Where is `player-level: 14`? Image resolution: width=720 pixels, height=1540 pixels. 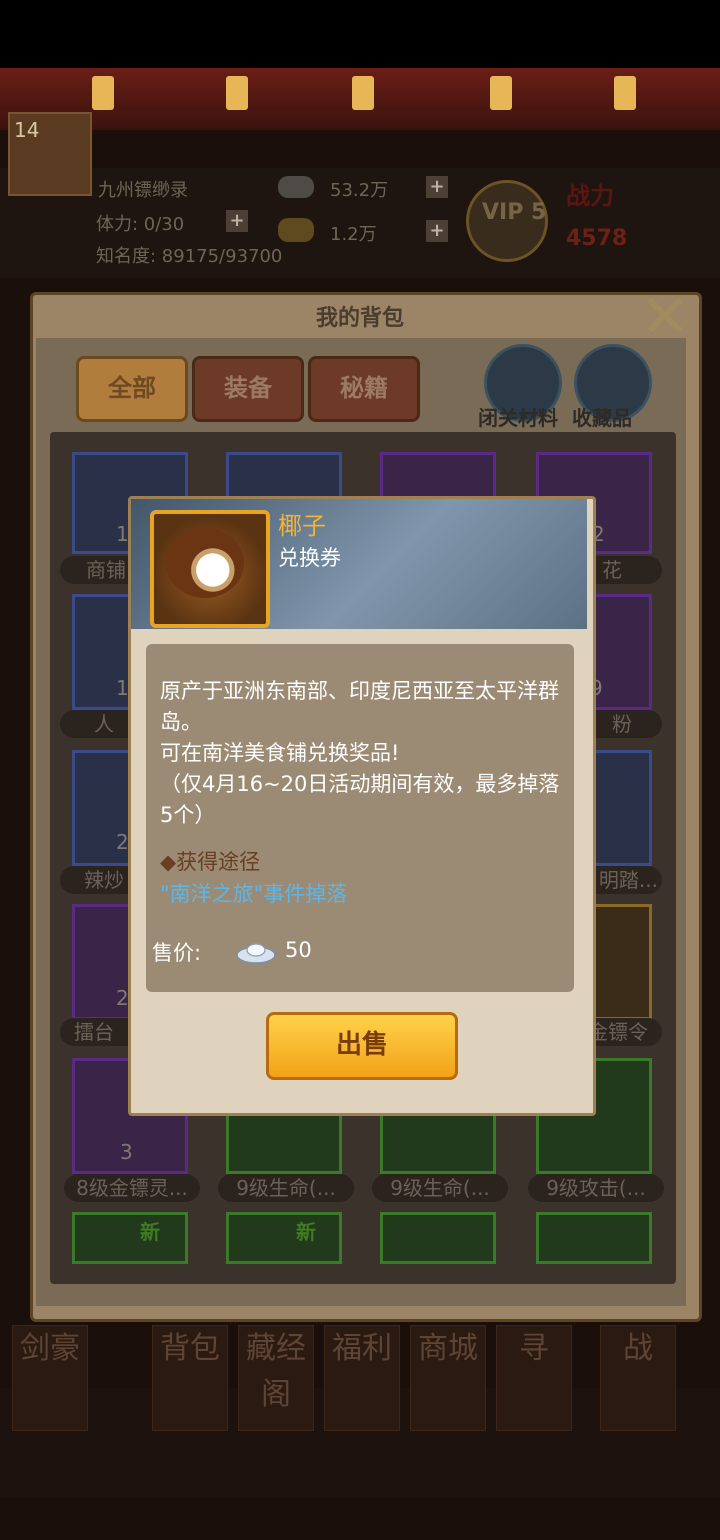 player-level: 14 is located at coordinates (27, 130).